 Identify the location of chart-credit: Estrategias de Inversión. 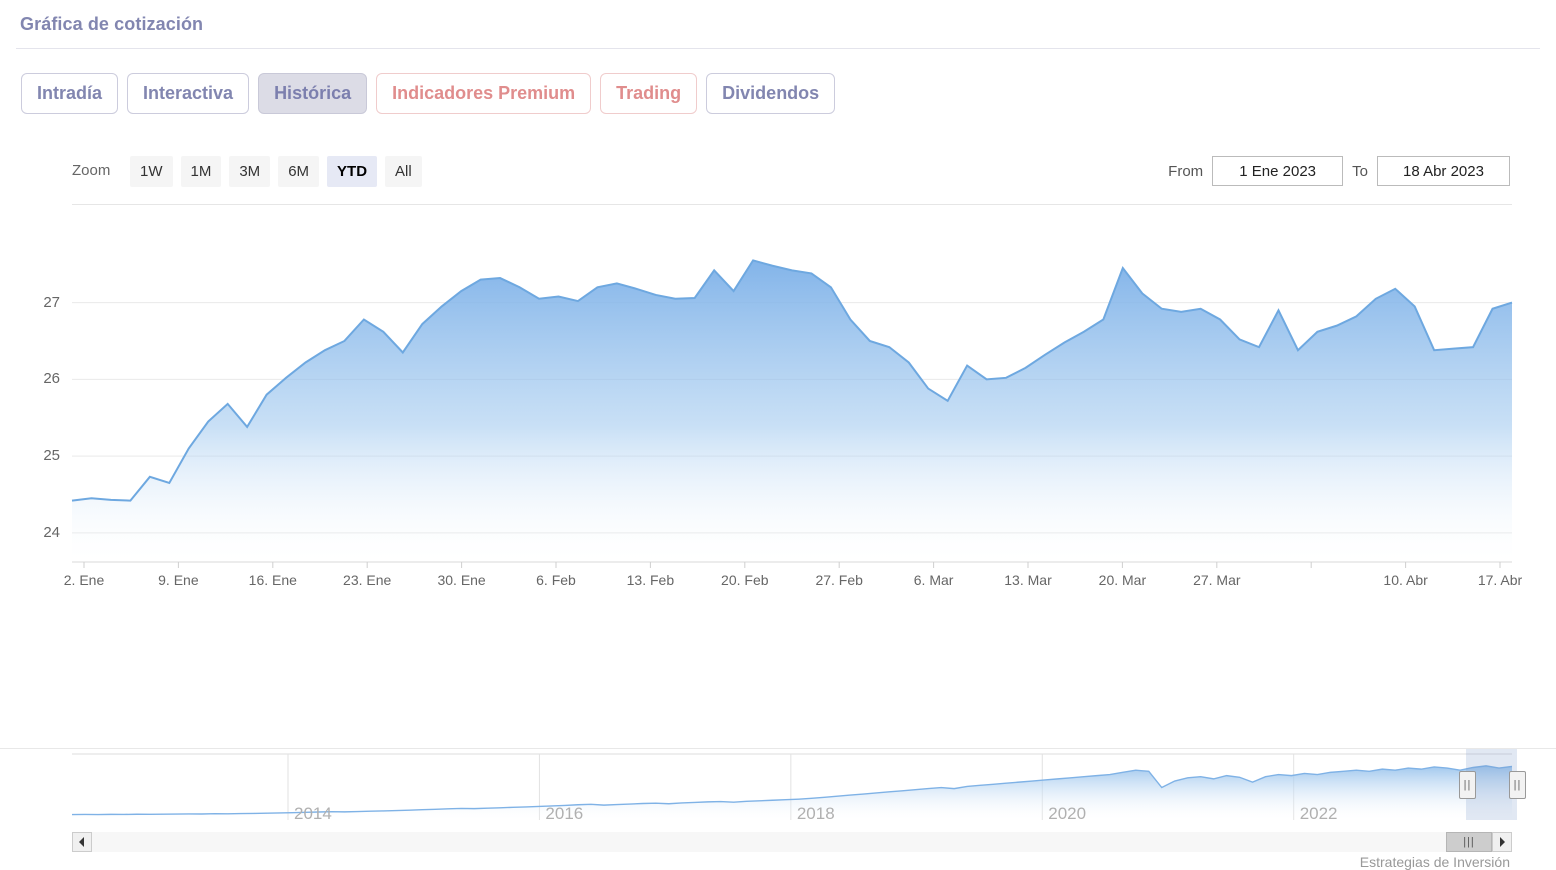
(1434, 862).